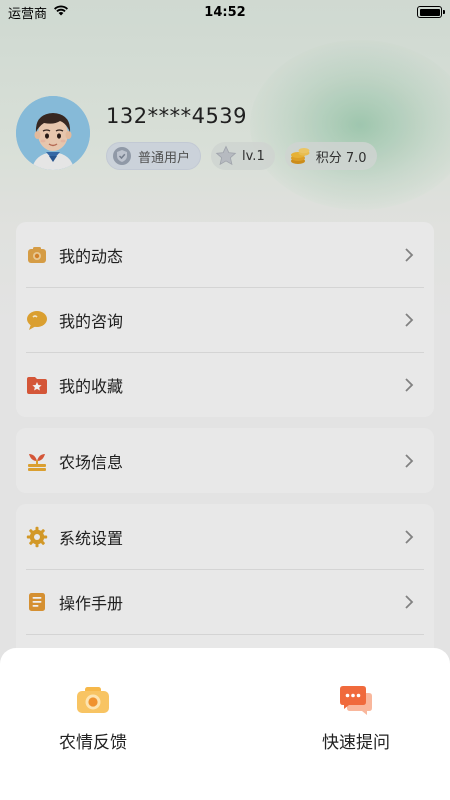 This screenshot has height=800, width=450. I want to click on quick-question-label: 快速提问, so click(356, 743).